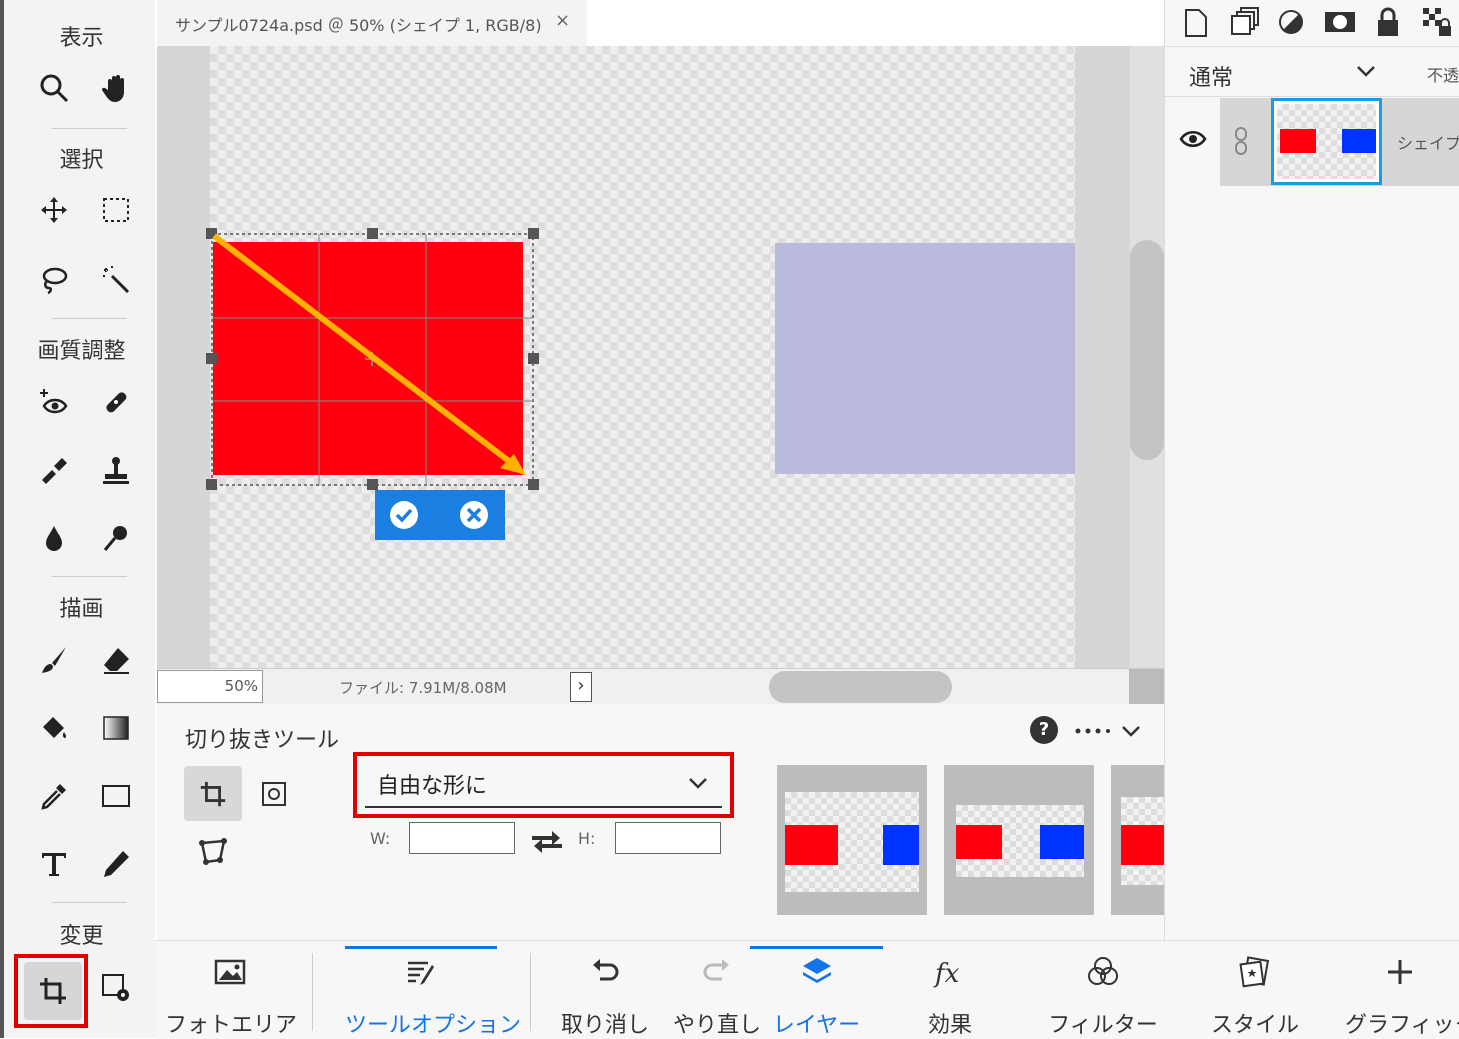 This screenshot has height=1039, width=1459. Describe the element at coordinates (112, 88) in the screenshot. I see `hand-icon` at that location.